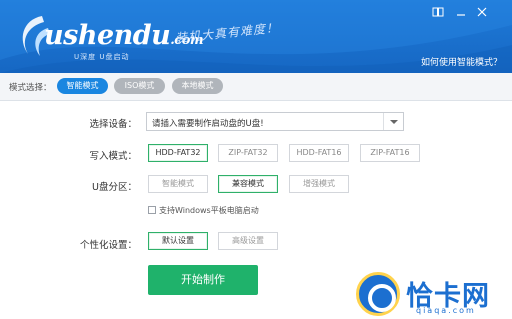 This screenshot has height=319, width=512. What do you see at coordinates (319, 153) in the screenshot?
I see `write-mode-hdd-fat16: HDD-FAT16` at bounding box center [319, 153].